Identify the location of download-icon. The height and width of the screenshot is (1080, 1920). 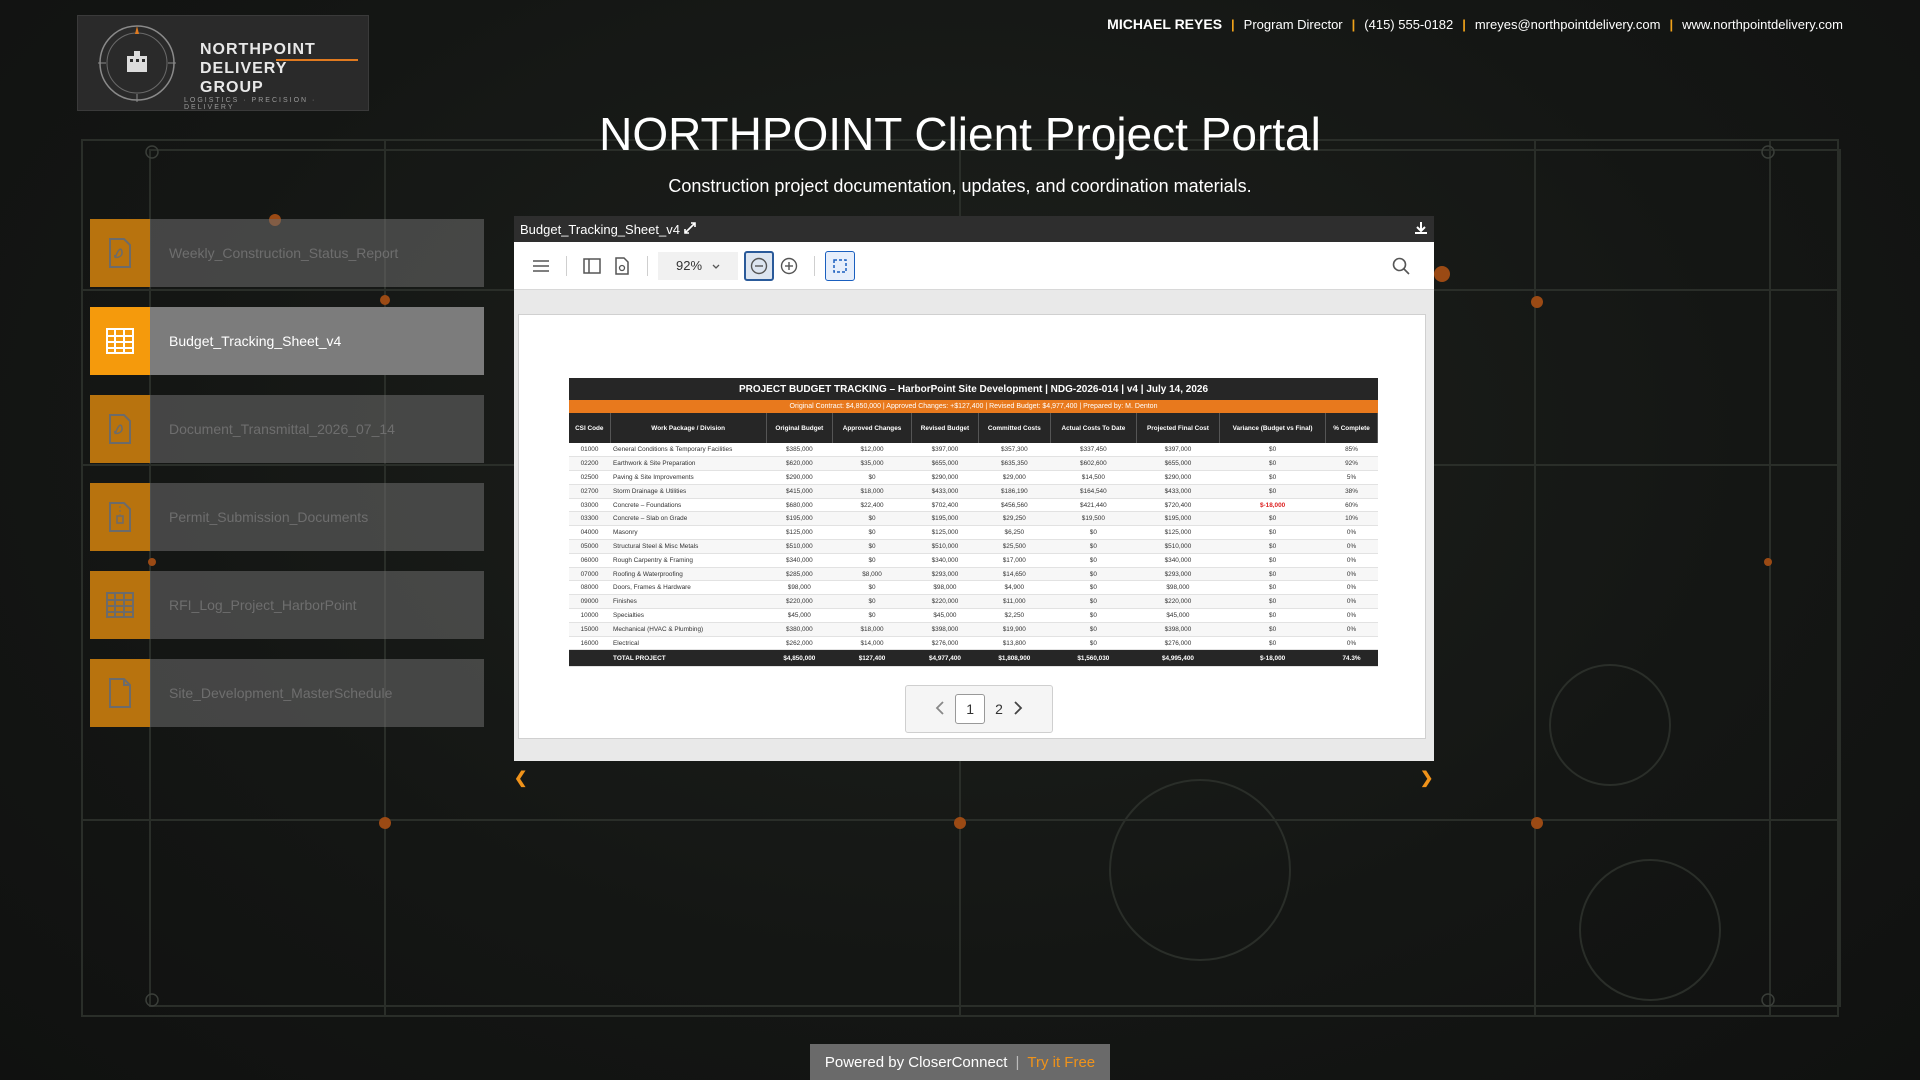
(1421, 229).